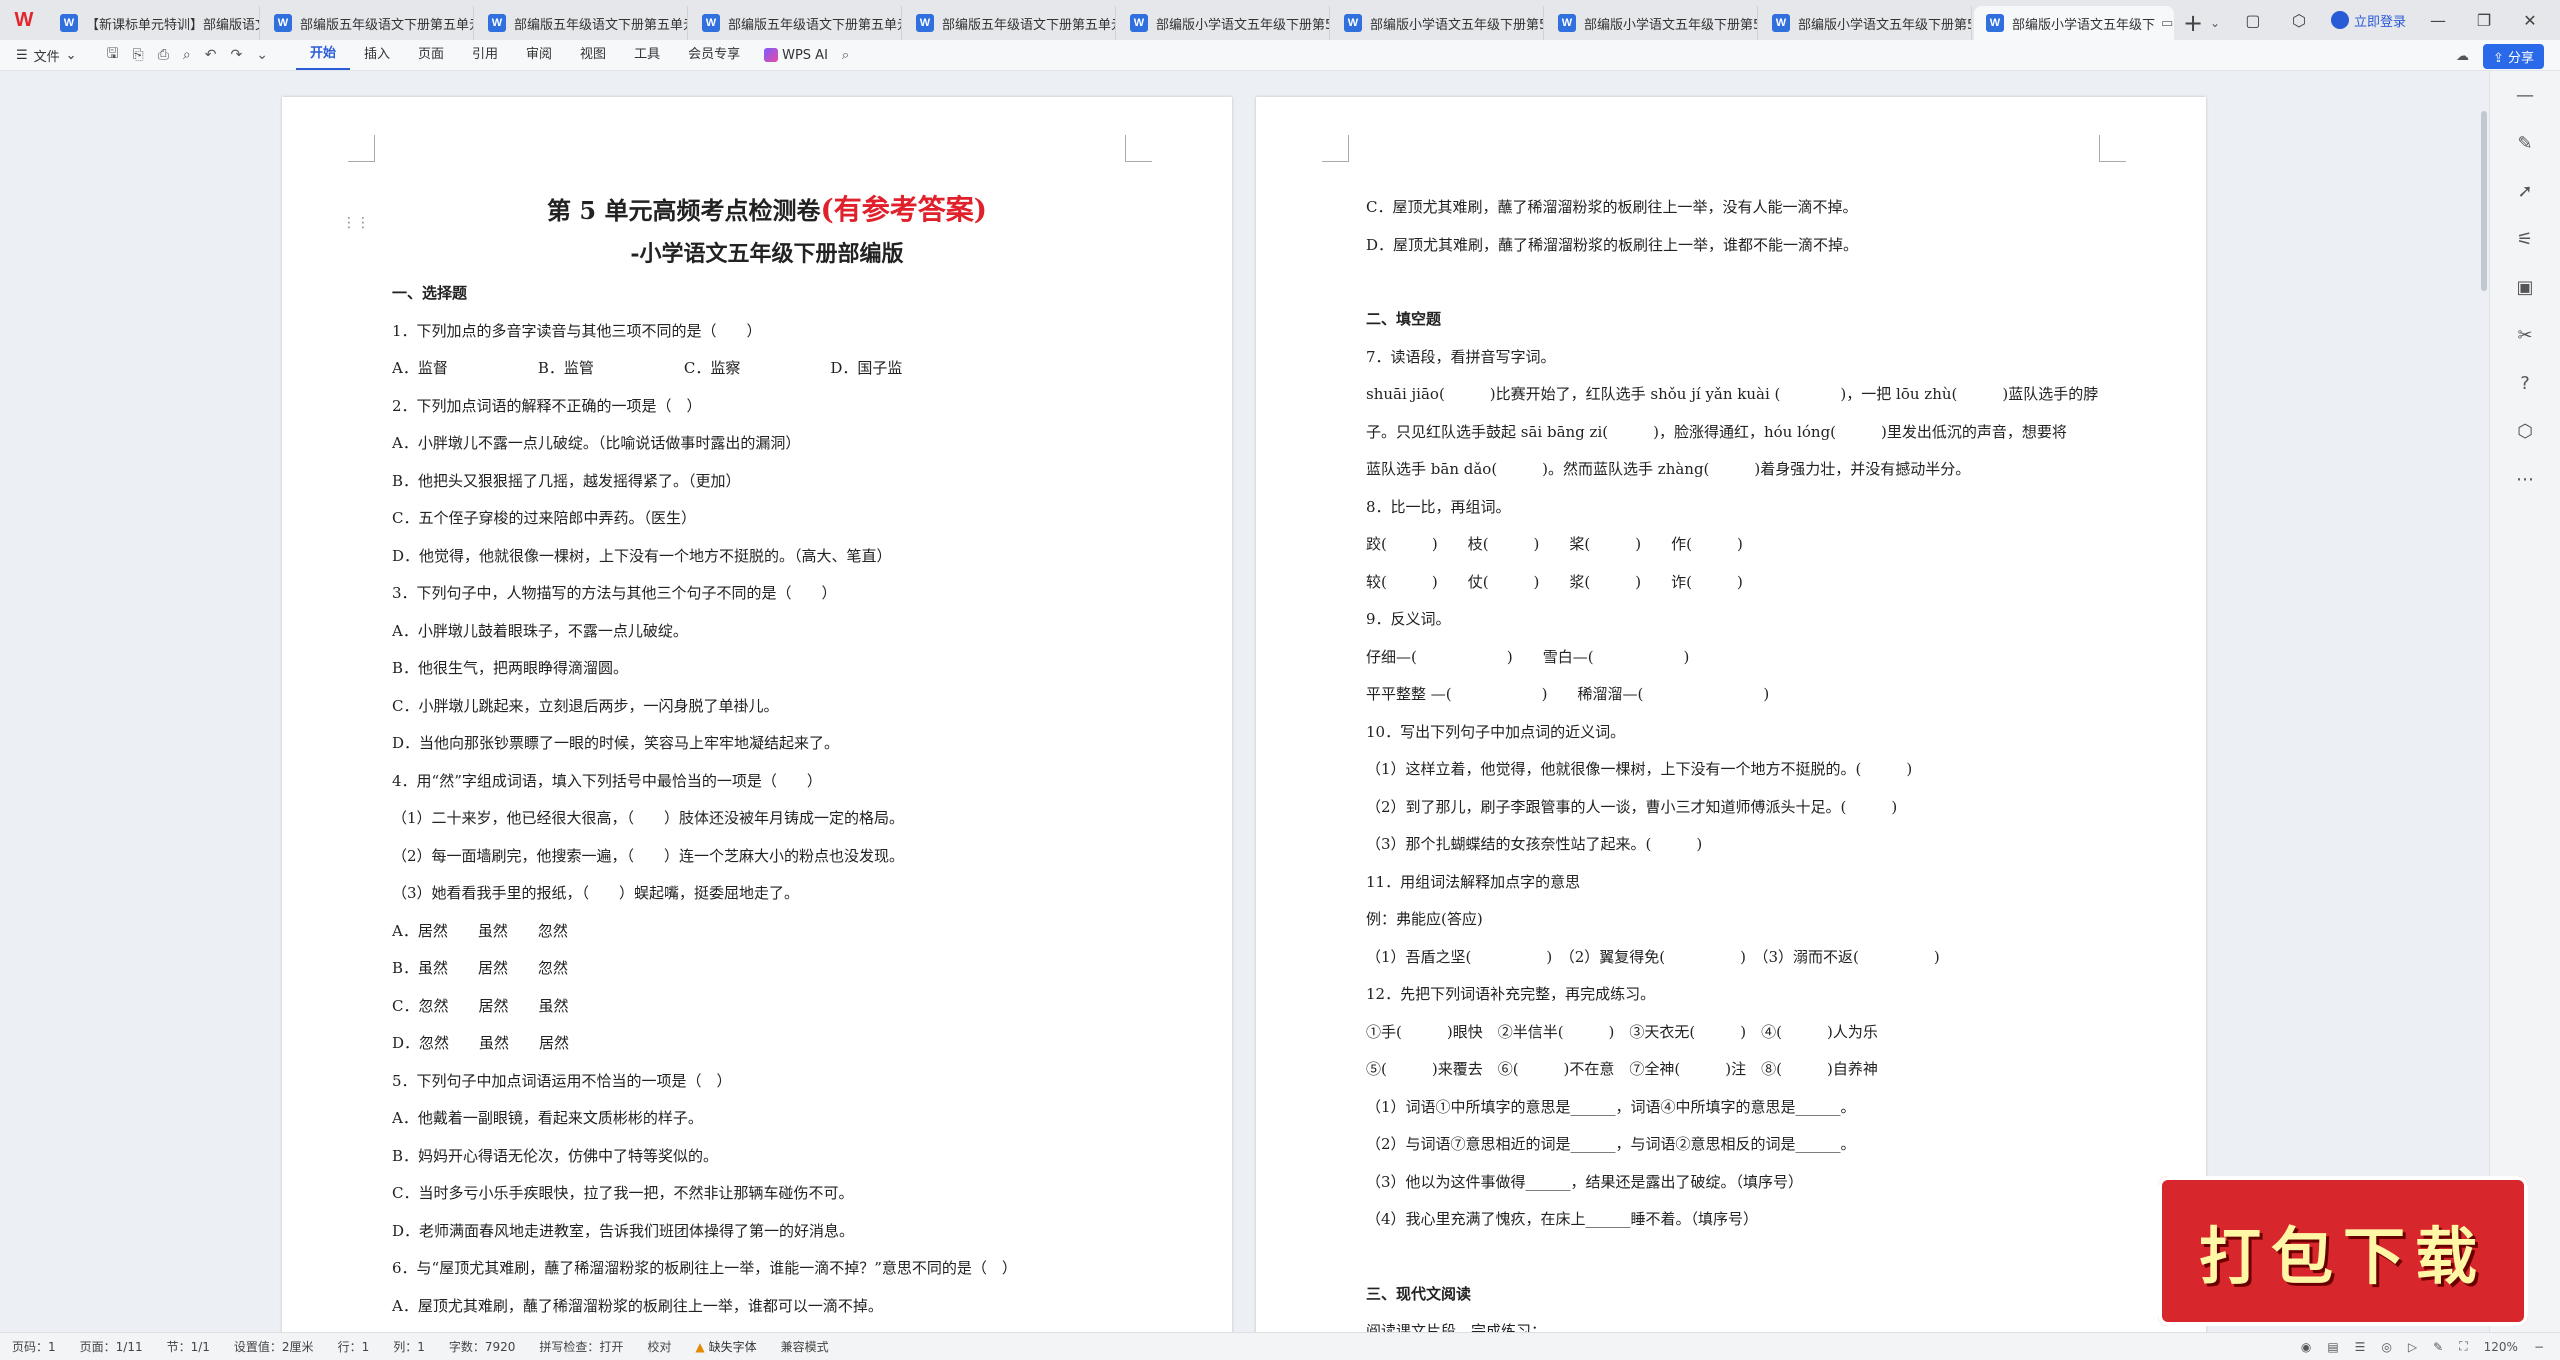 The image size is (2560, 1360). Describe the element at coordinates (431, 55) in the screenshot. I see `ribbon-tab-3: 页面` at that location.